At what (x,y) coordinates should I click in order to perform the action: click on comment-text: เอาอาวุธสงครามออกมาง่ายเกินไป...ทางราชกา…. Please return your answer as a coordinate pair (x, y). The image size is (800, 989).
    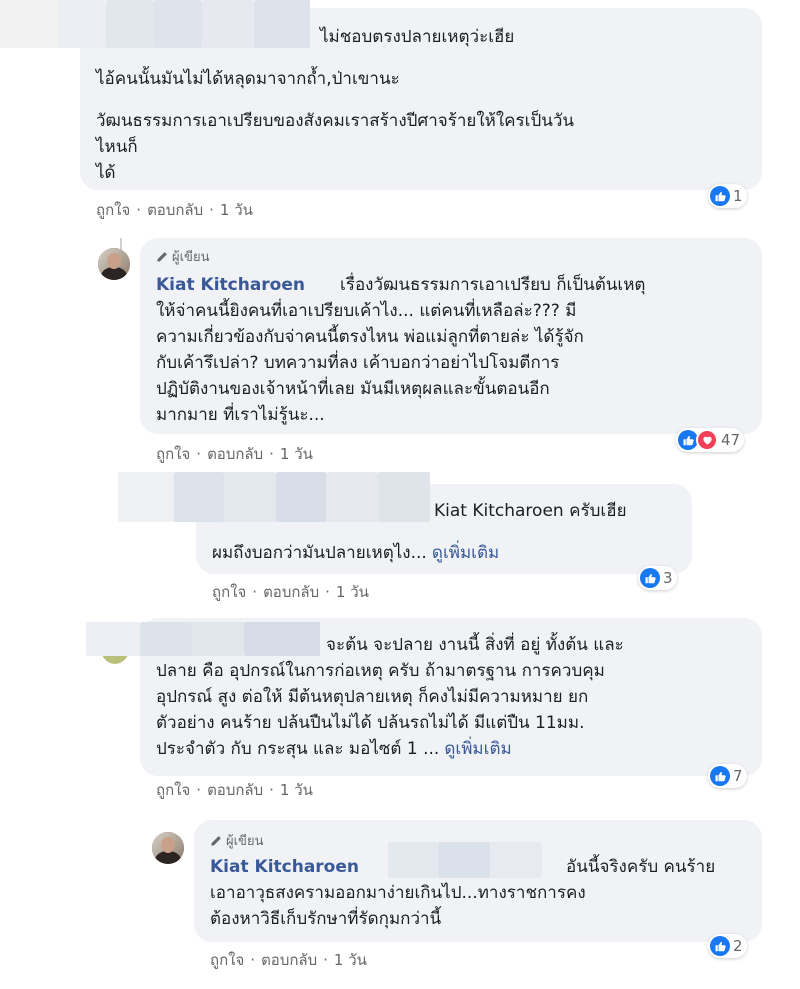
    Looking at the image, I should click on (398, 906).